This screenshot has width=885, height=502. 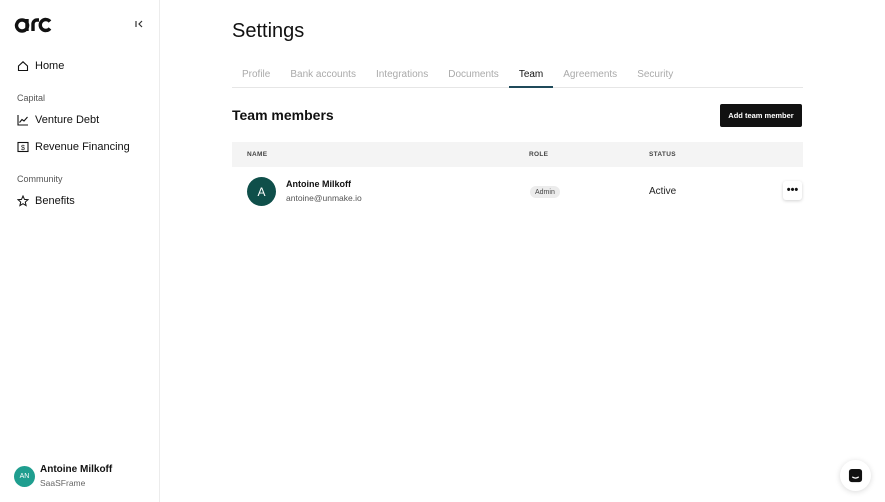 I want to click on column-header-role: ROLE, so click(x=539, y=154).